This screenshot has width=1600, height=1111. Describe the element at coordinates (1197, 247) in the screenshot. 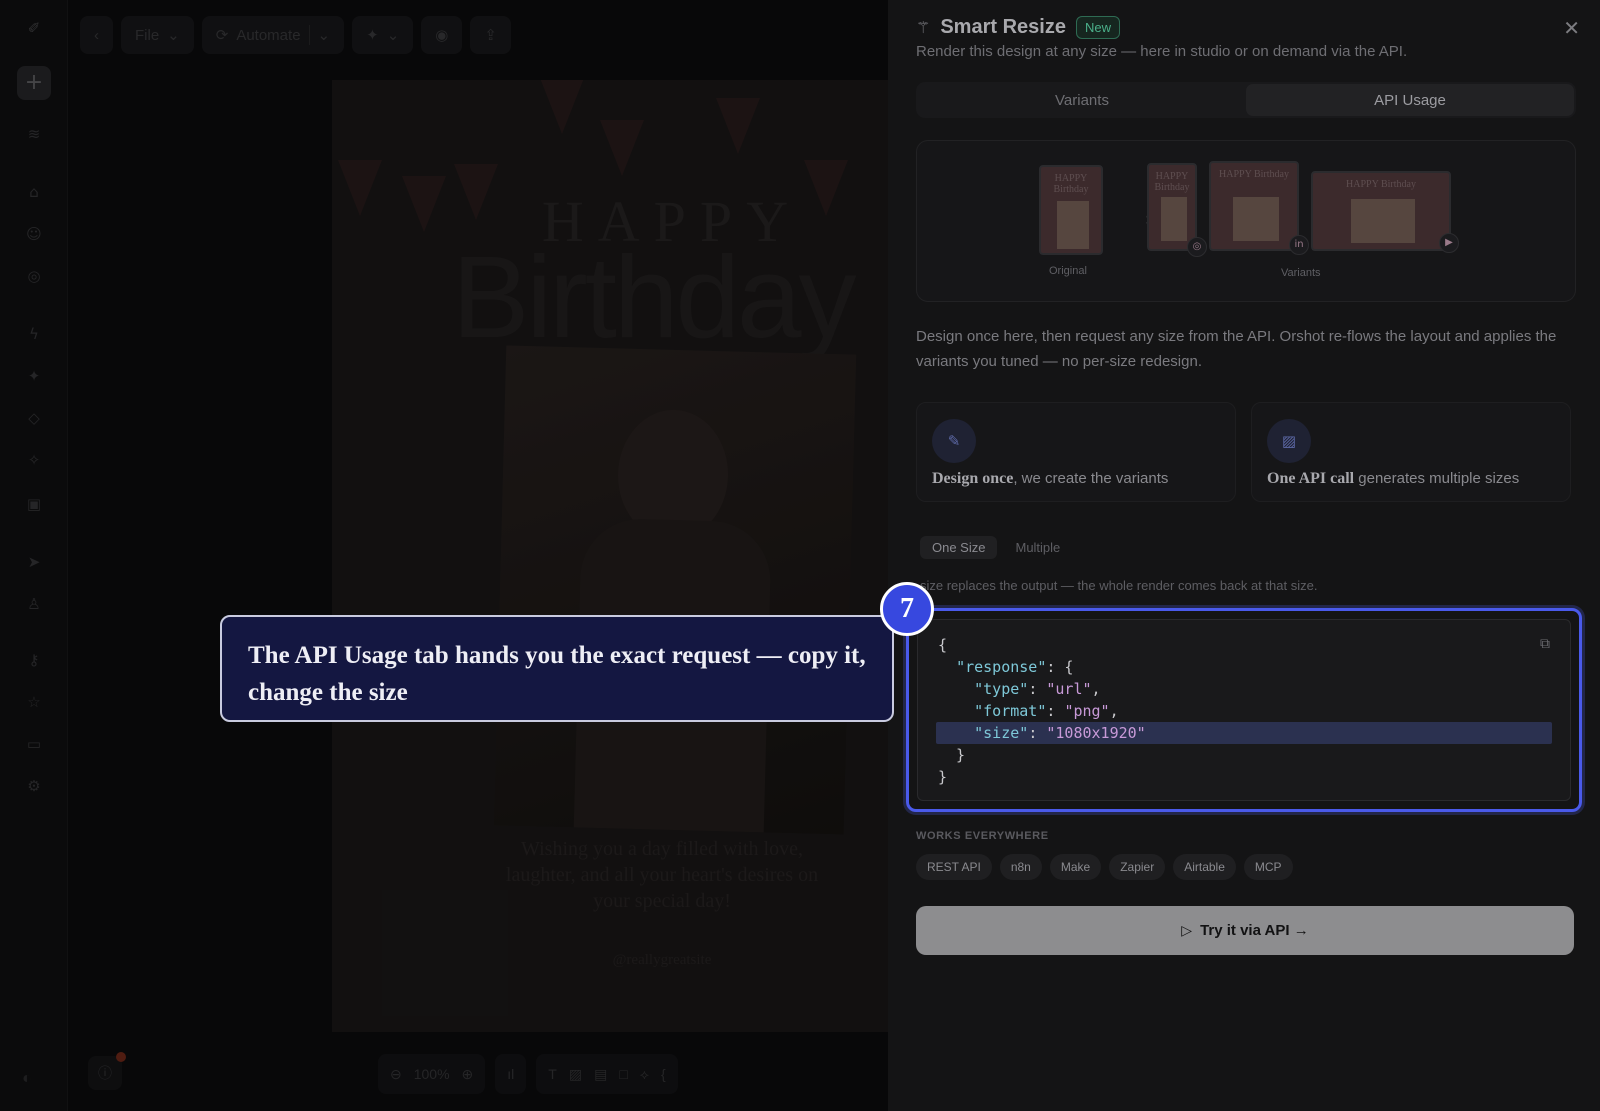

I see `instagram-icon: ◎` at that location.